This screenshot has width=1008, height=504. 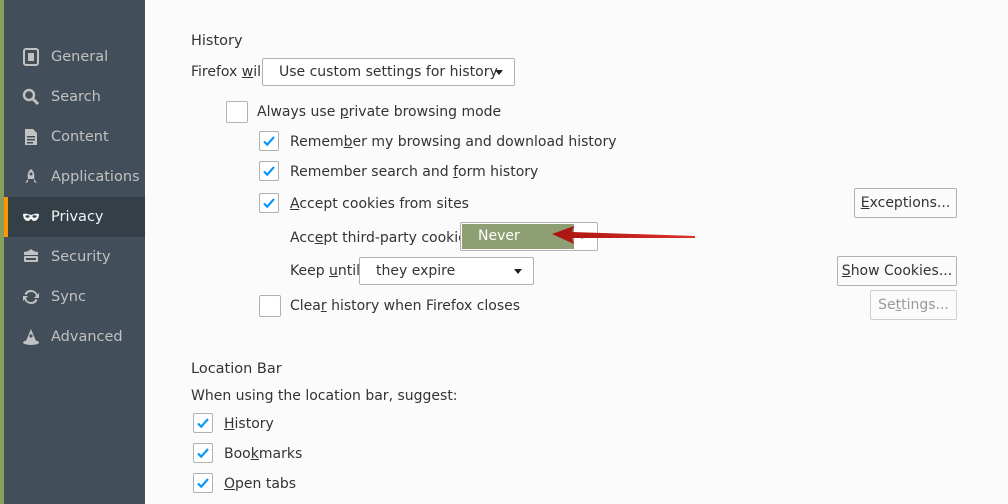 What do you see at coordinates (81, 257) in the screenshot?
I see `sidebar-item-label: Security` at bounding box center [81, 257].